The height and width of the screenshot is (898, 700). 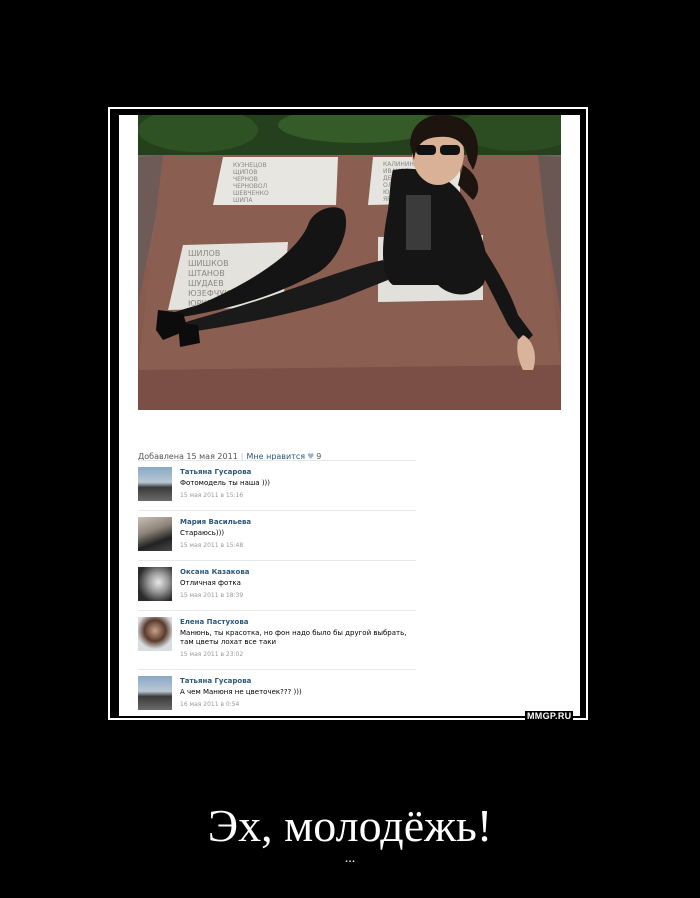 What do you see at coordinates (297, 495) in the screenshot?
I see `comment-date: 15 мая 2011 в 15:16` at bounding box center [297, 495].